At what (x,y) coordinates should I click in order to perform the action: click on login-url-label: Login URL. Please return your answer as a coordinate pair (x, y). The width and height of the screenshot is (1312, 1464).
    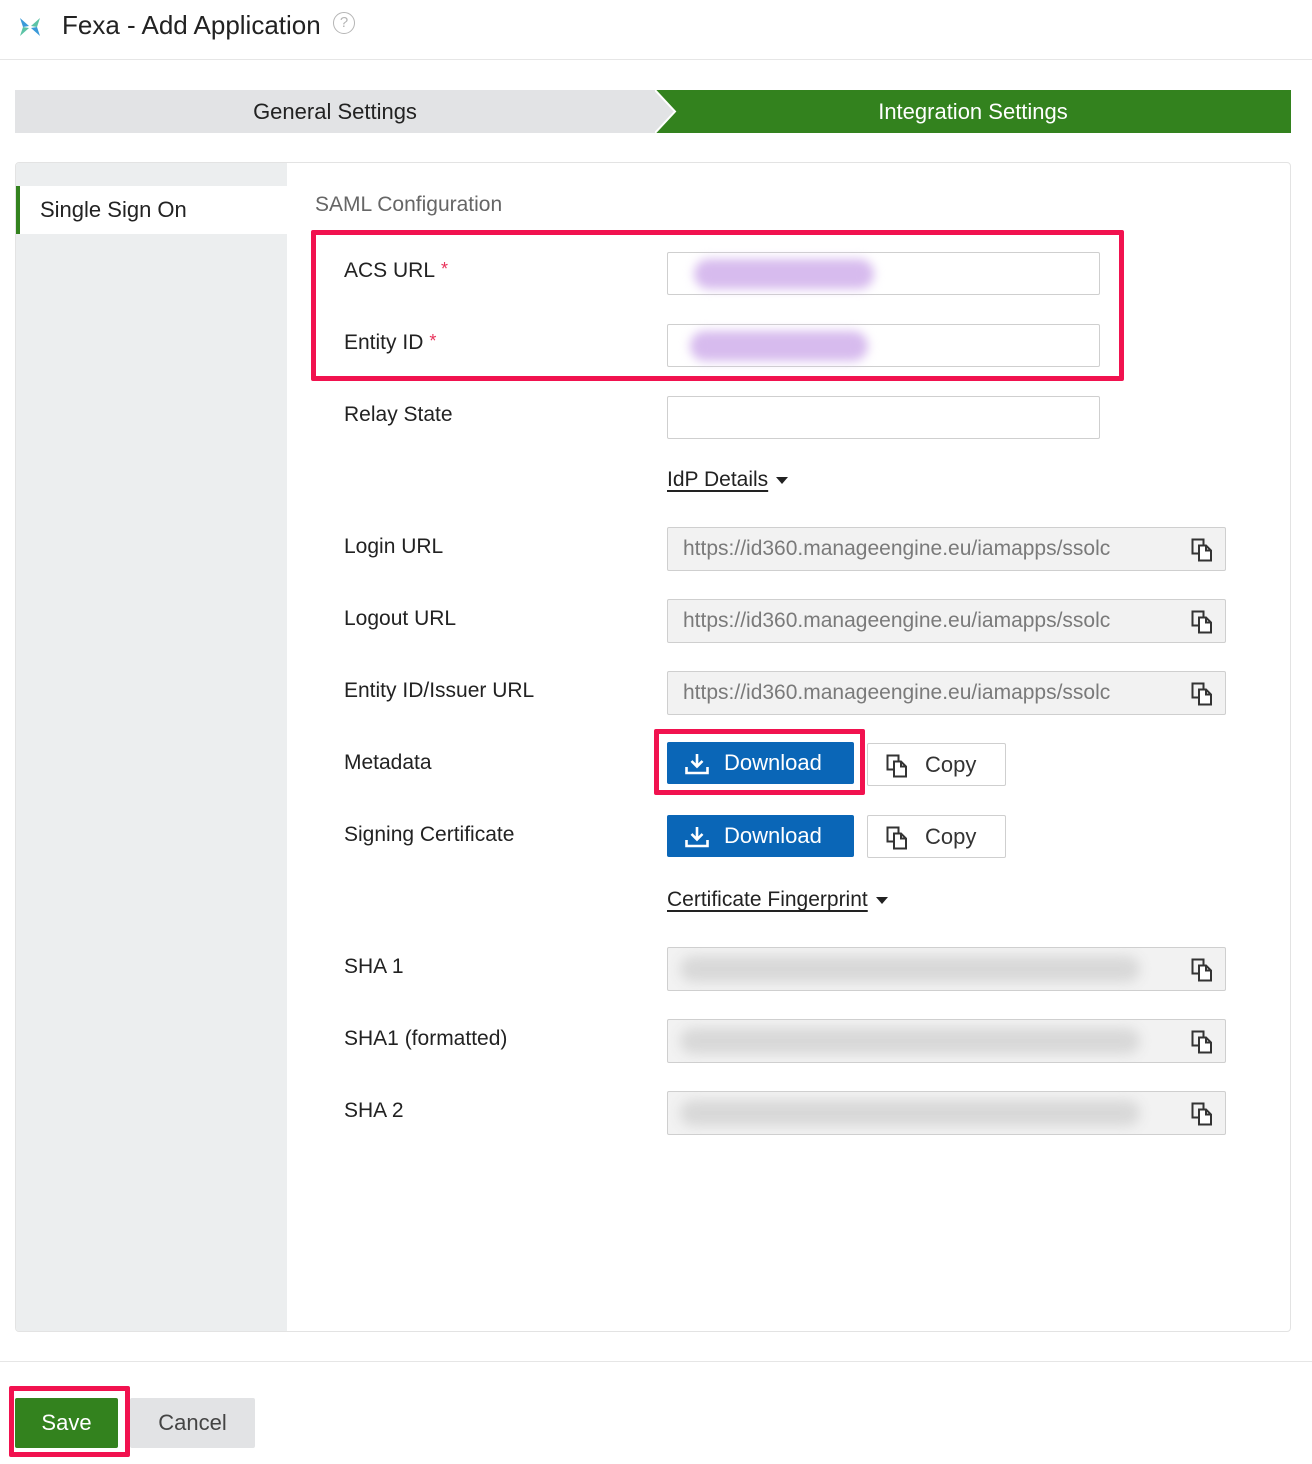
    Looking at the image, I should click on (394, 546).